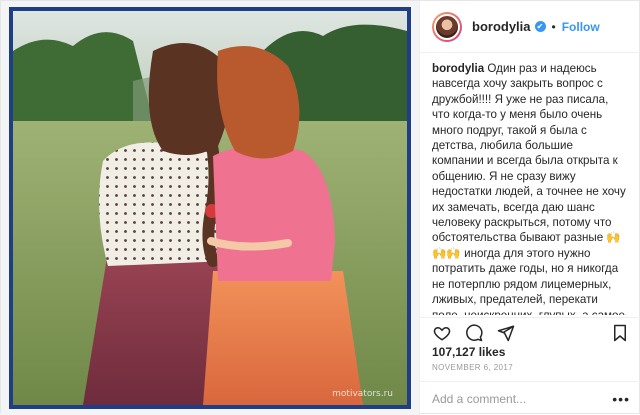 This screenshot has width=640, height=415. Describe the element at coordinates (472, 367) in the screenshot. I see `post-date: NOVEMBER 6, 2017` at that location.